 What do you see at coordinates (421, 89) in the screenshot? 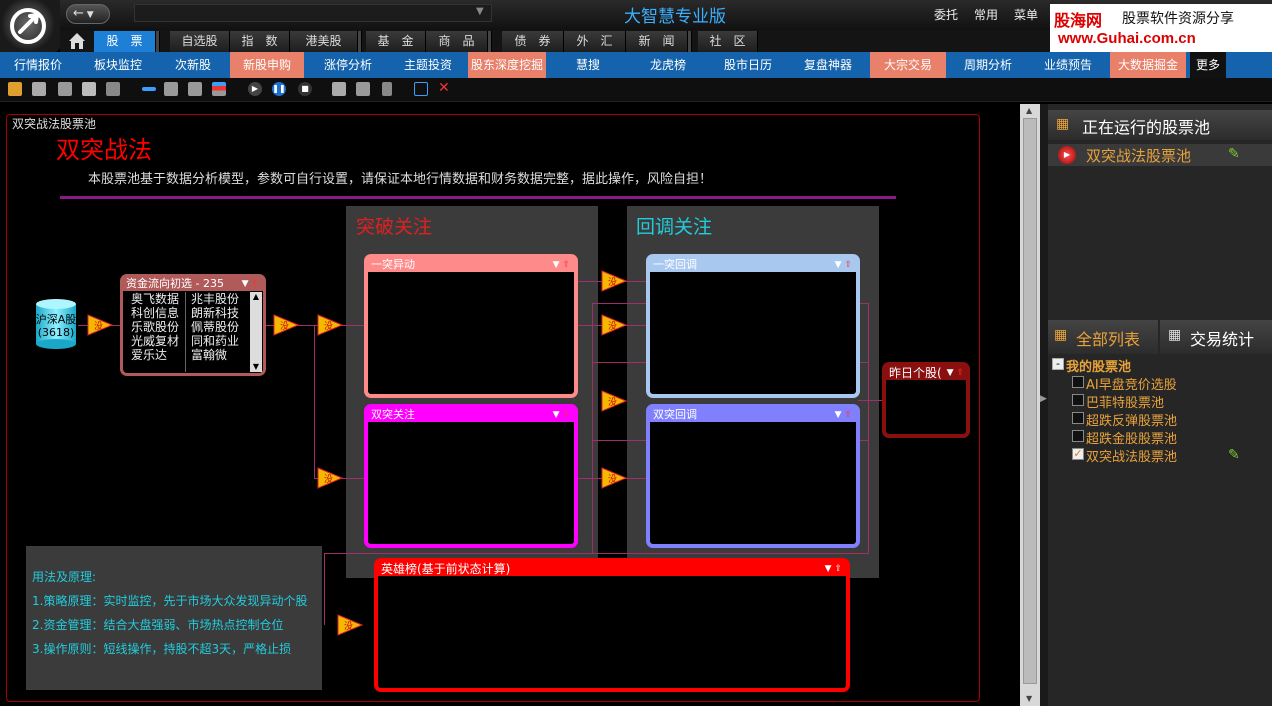
I see `frame-icon` at bounding box center [421, 89].